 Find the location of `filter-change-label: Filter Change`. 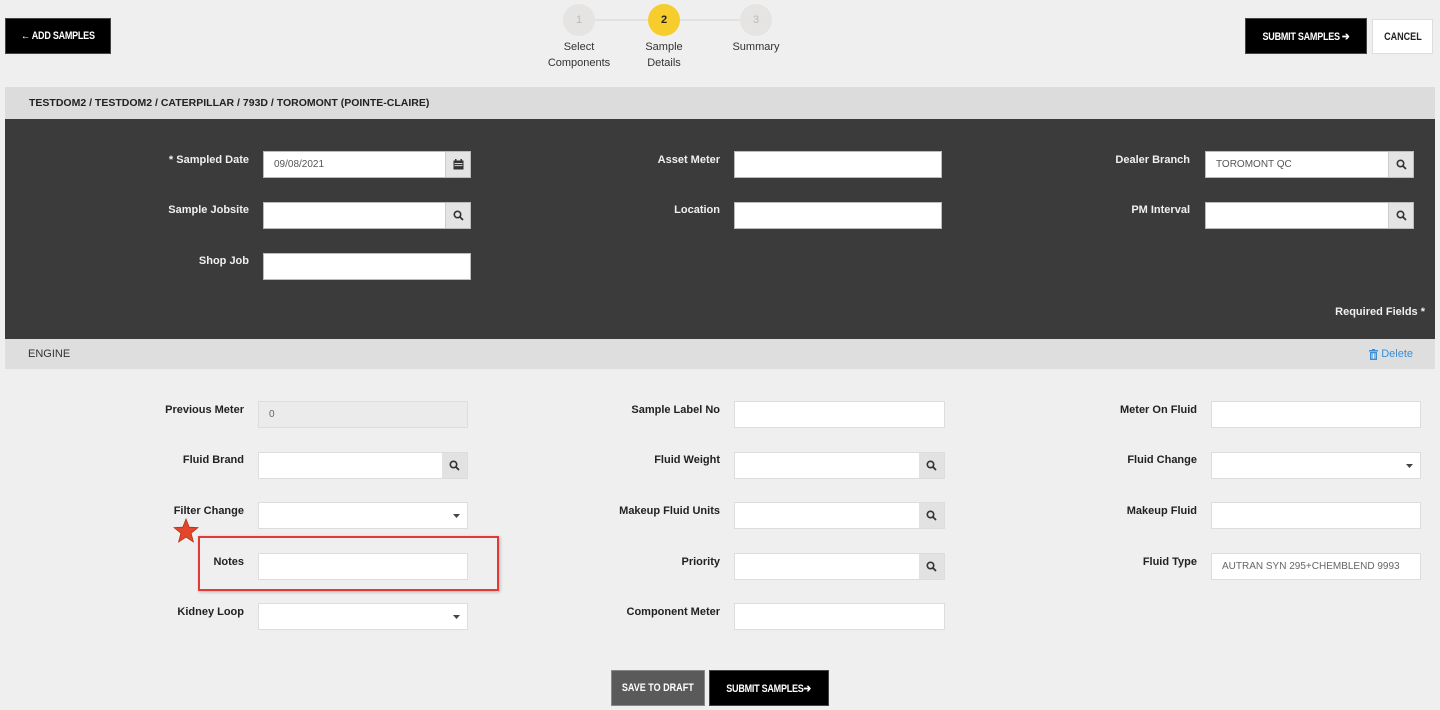

filter-change-label: Filter Change is located at coordinates (208, 511).